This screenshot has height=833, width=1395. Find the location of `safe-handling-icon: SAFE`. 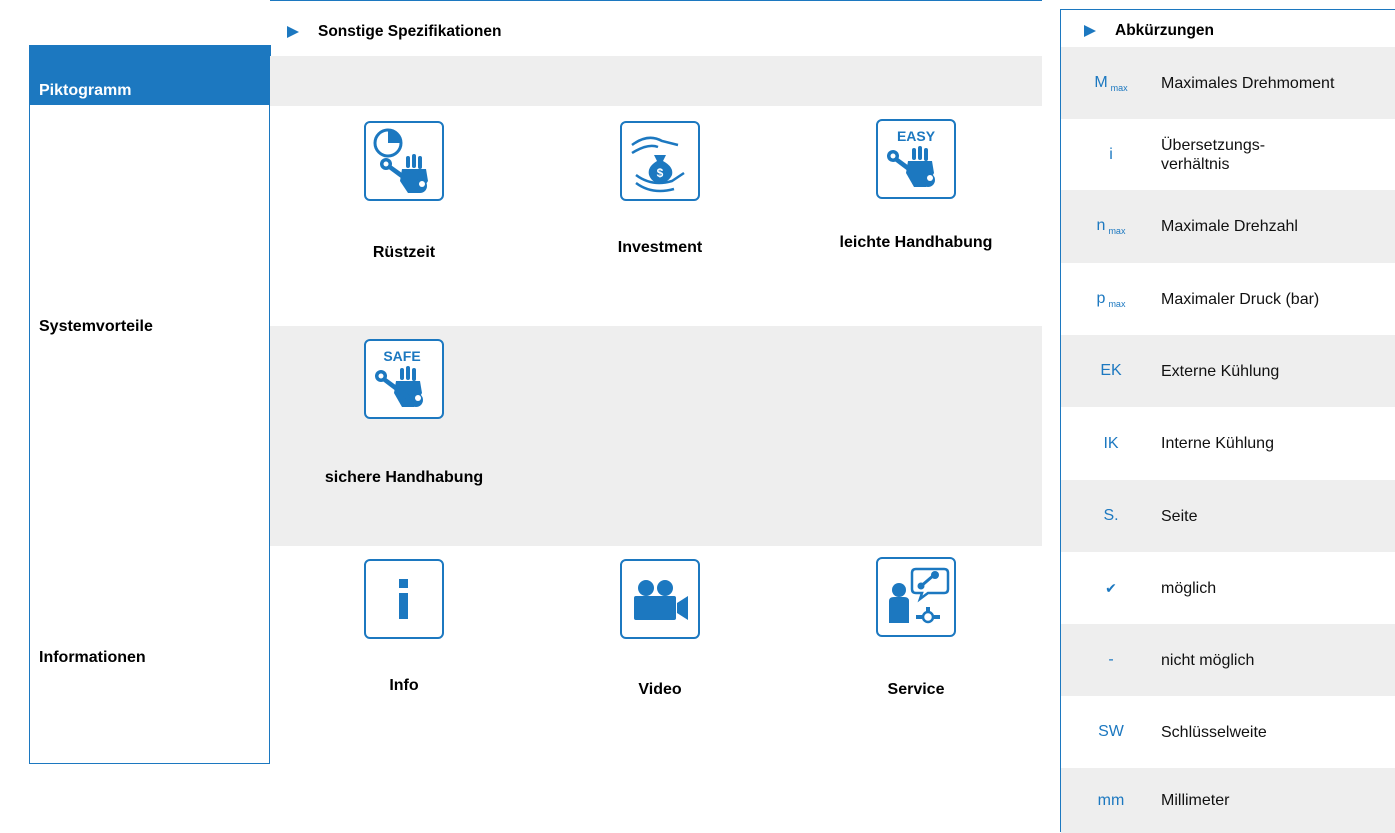

safe-handling-icon: SAFE is located at coordinates (404, 379).